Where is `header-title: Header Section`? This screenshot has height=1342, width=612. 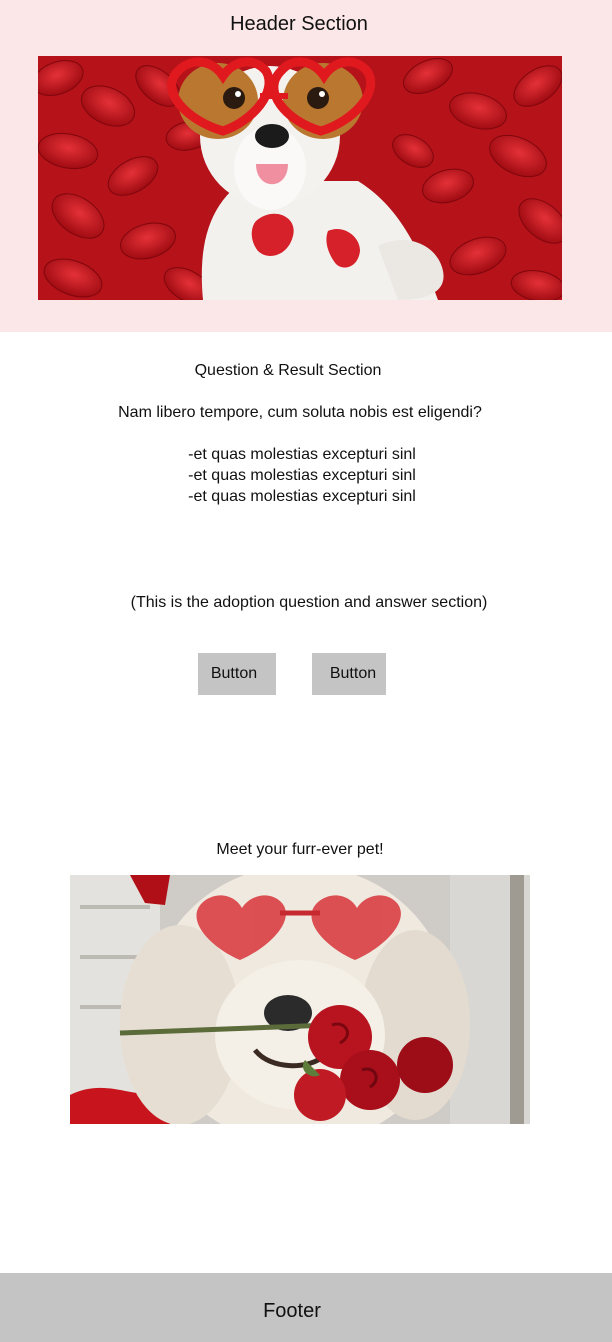 header-title: Header Section is located at coordinates (299, 24).